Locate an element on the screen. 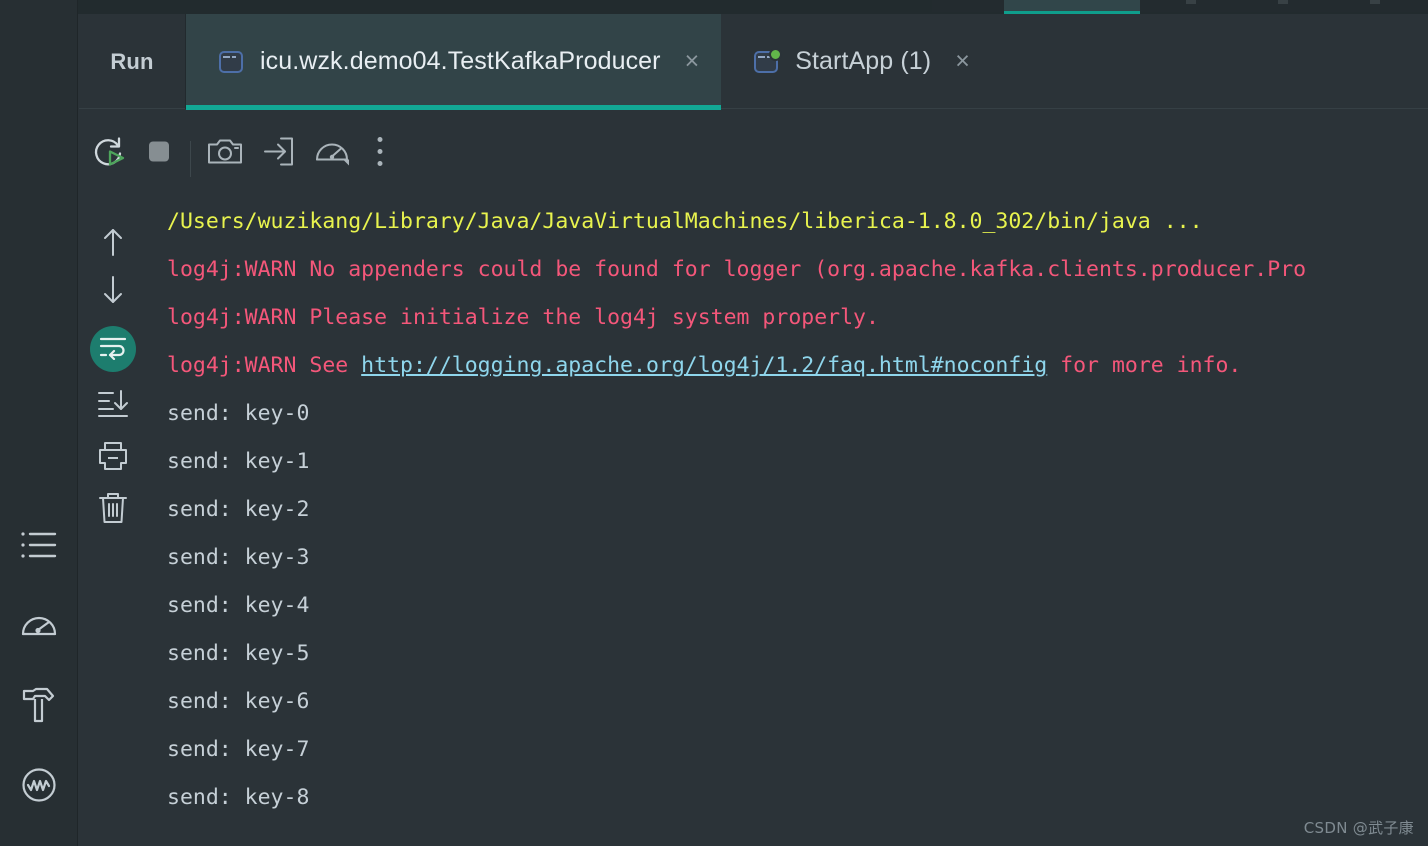  scroll-up-button is located at coordinates (113, 244).